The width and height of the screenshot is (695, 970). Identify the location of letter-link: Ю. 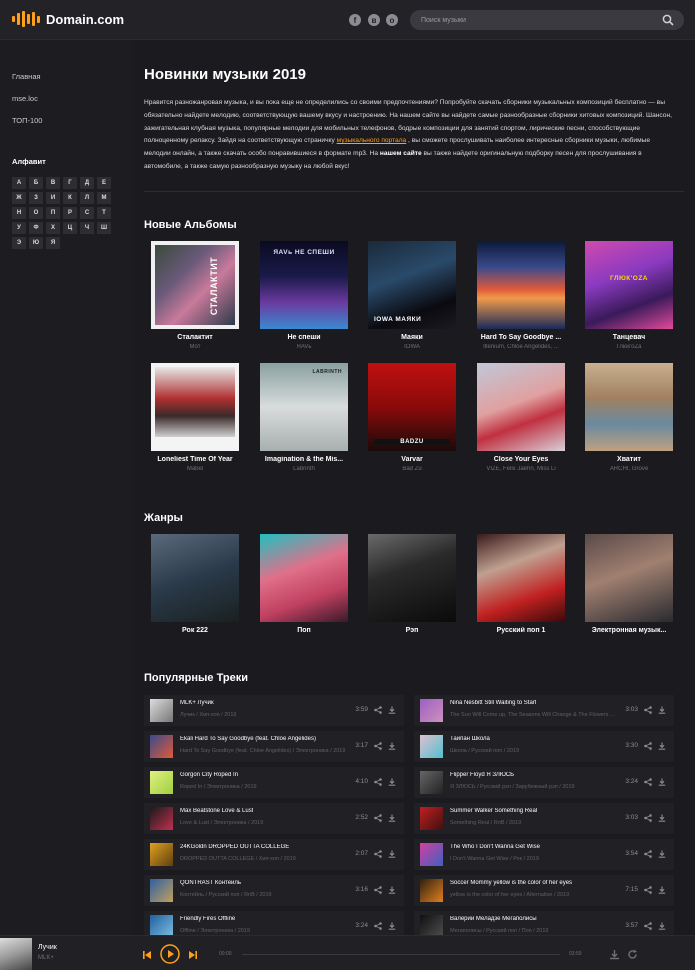
(36, 243).